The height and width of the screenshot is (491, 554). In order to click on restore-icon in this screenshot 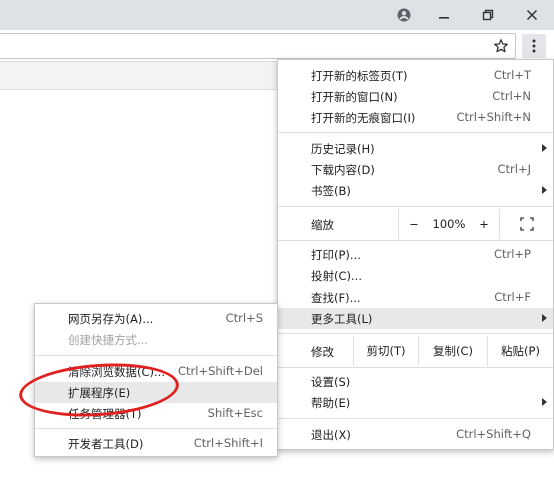, I will do `click(488, 15)`.